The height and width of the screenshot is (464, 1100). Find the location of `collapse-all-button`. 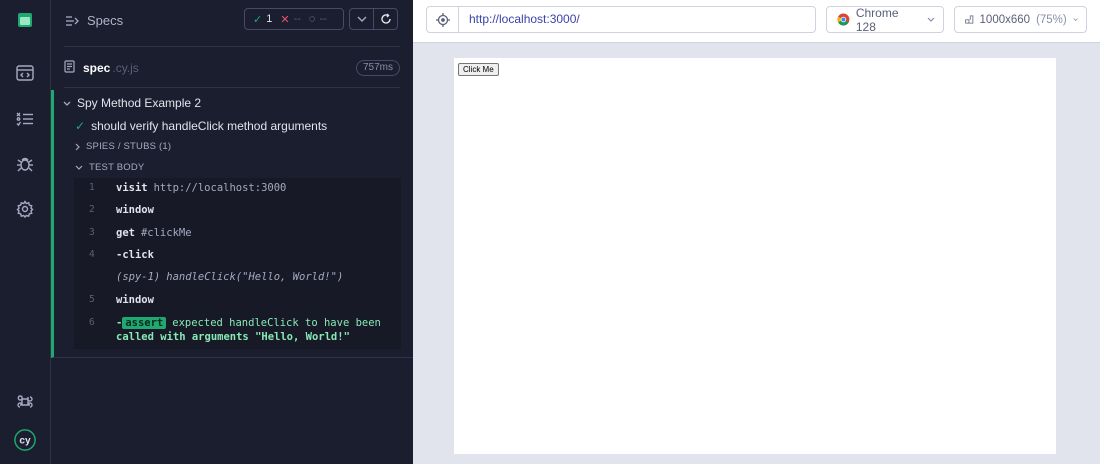

collapse-all-button is located at coordinates (361, 19).